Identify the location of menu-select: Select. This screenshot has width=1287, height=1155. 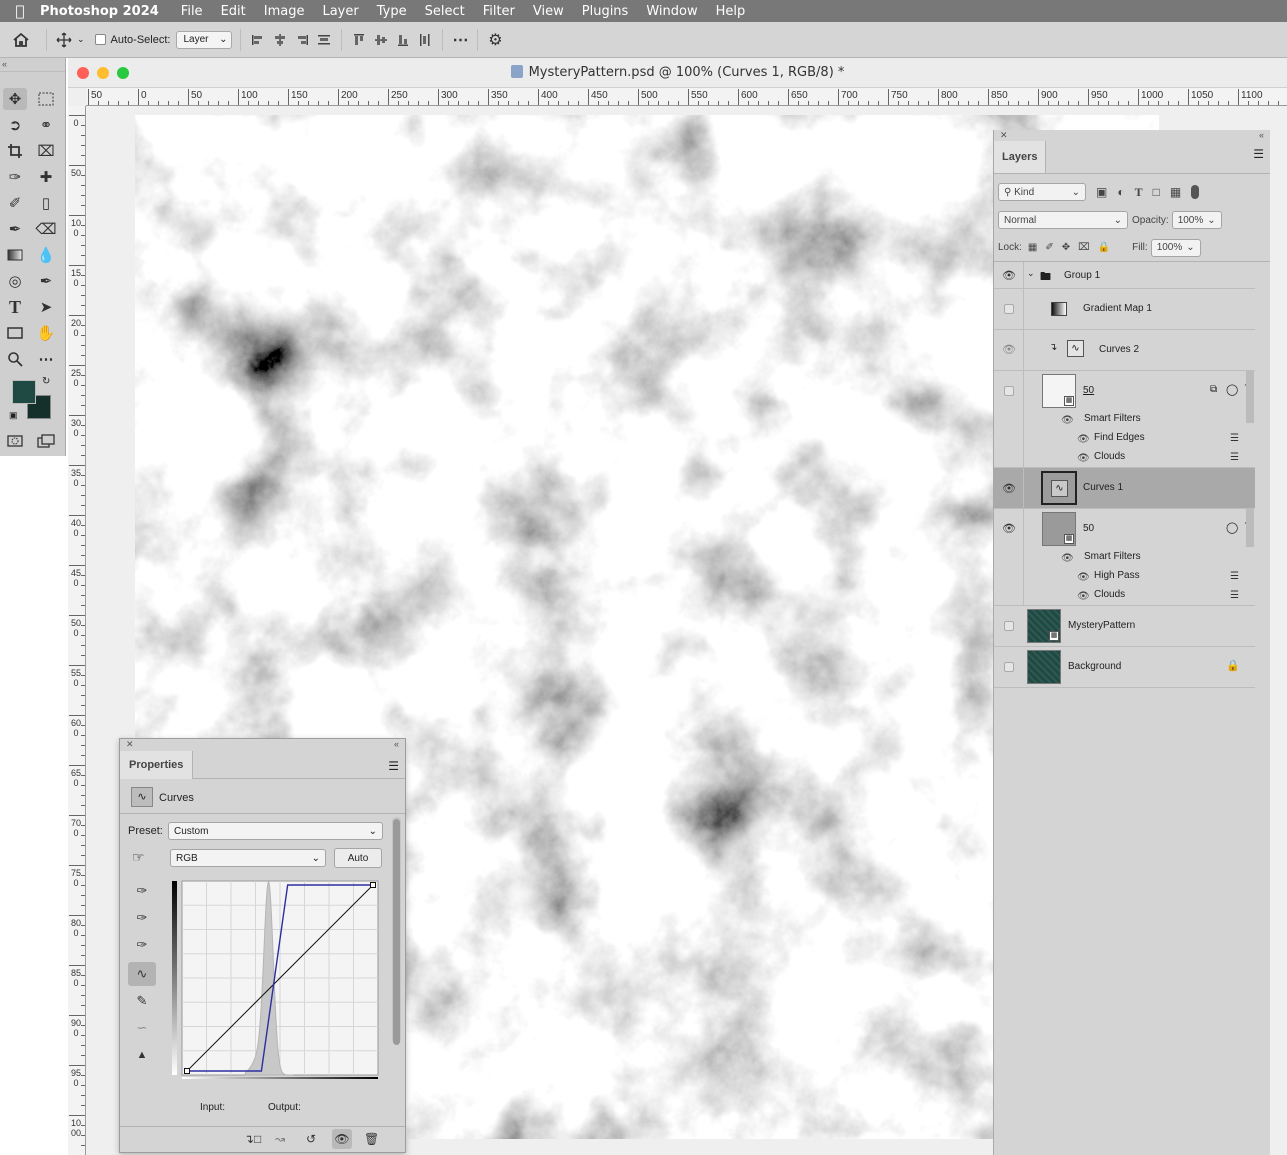
(445, 11).